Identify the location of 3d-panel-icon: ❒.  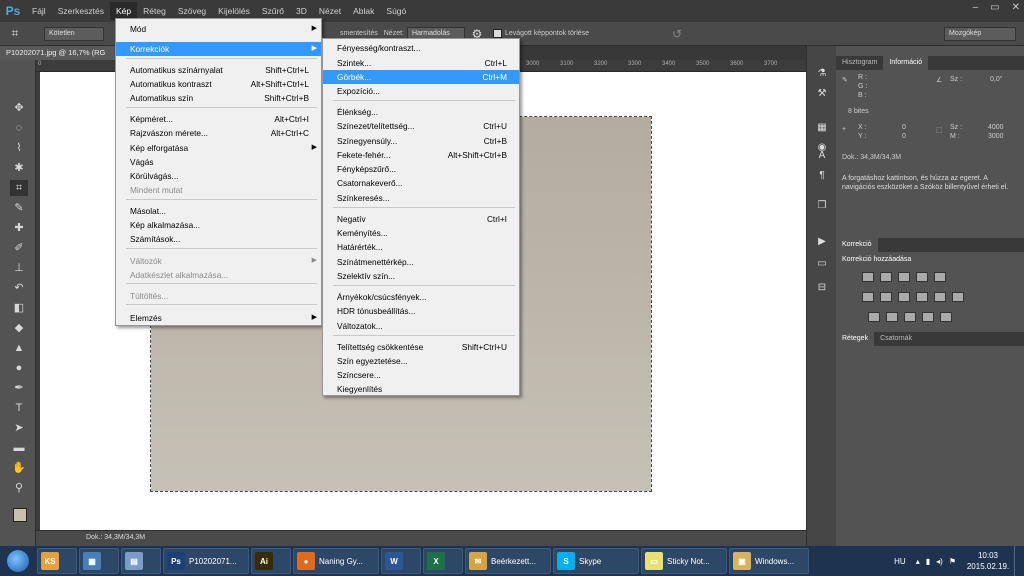
(822, 207).